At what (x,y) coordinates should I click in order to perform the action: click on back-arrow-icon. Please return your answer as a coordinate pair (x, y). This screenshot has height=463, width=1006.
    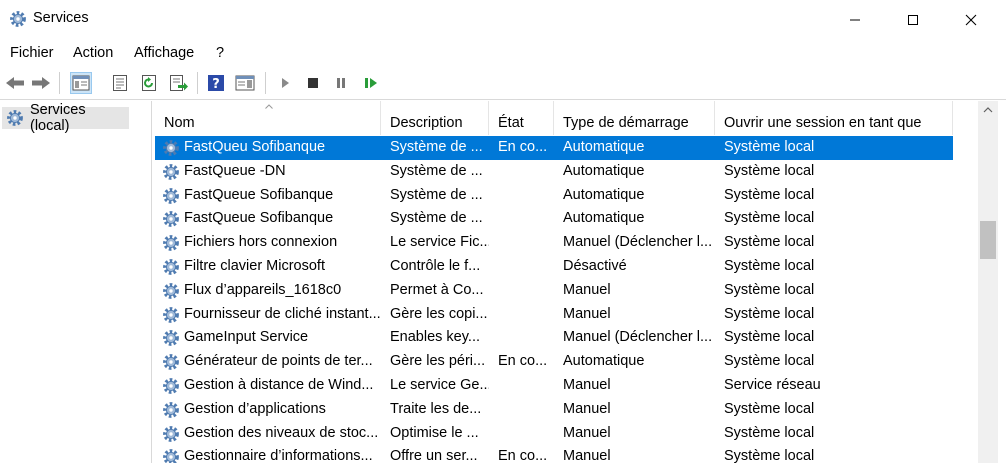
    Looking at the image, I should click on (15, 83).